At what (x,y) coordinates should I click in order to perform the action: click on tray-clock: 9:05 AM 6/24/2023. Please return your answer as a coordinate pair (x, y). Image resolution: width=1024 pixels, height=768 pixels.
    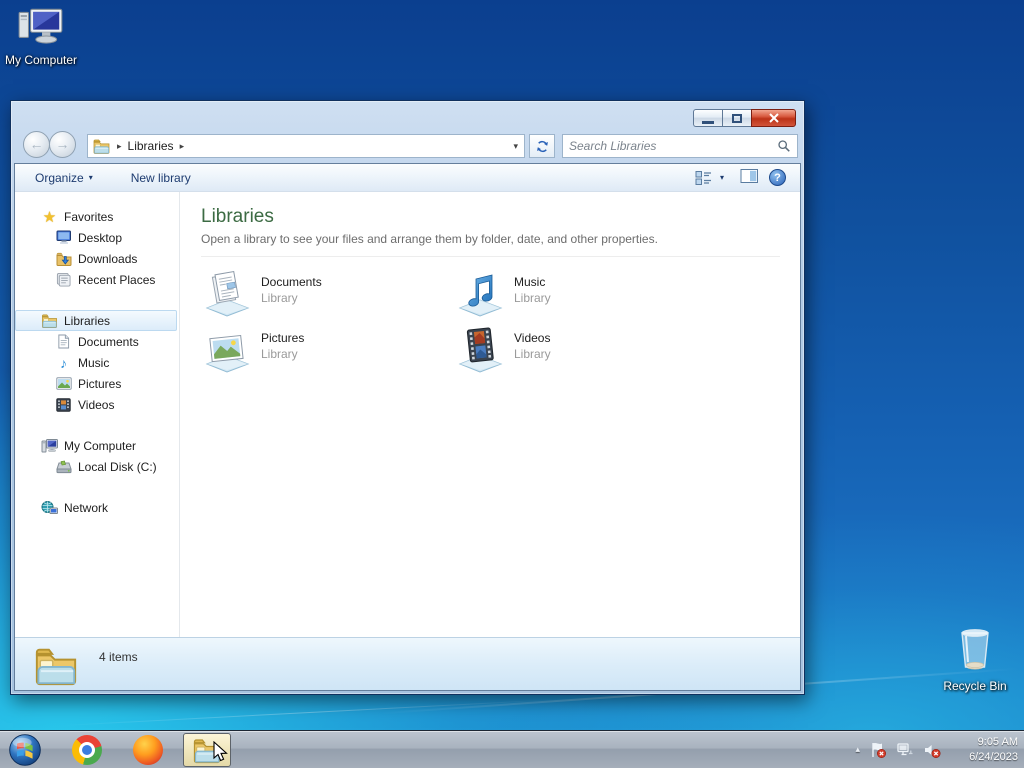
    Looking at the image, I should click on (986, 749).